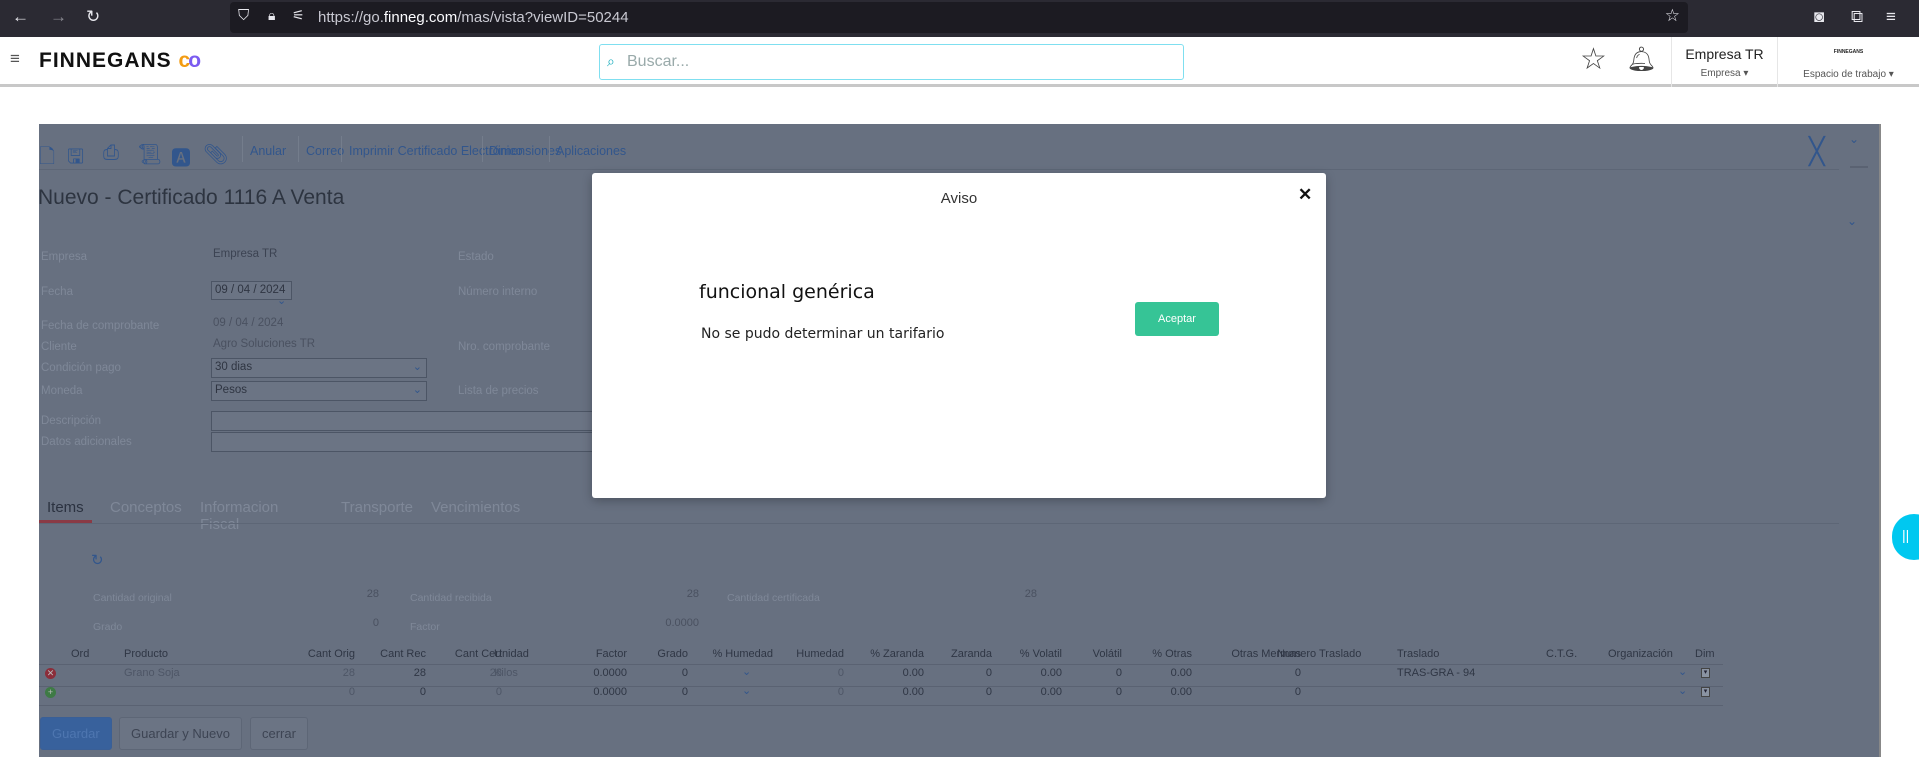 The image size is (1919, 757). Describe the element at coordinates (611, 61) in the screenshot. I see `search-icon: ⌕` at that location.